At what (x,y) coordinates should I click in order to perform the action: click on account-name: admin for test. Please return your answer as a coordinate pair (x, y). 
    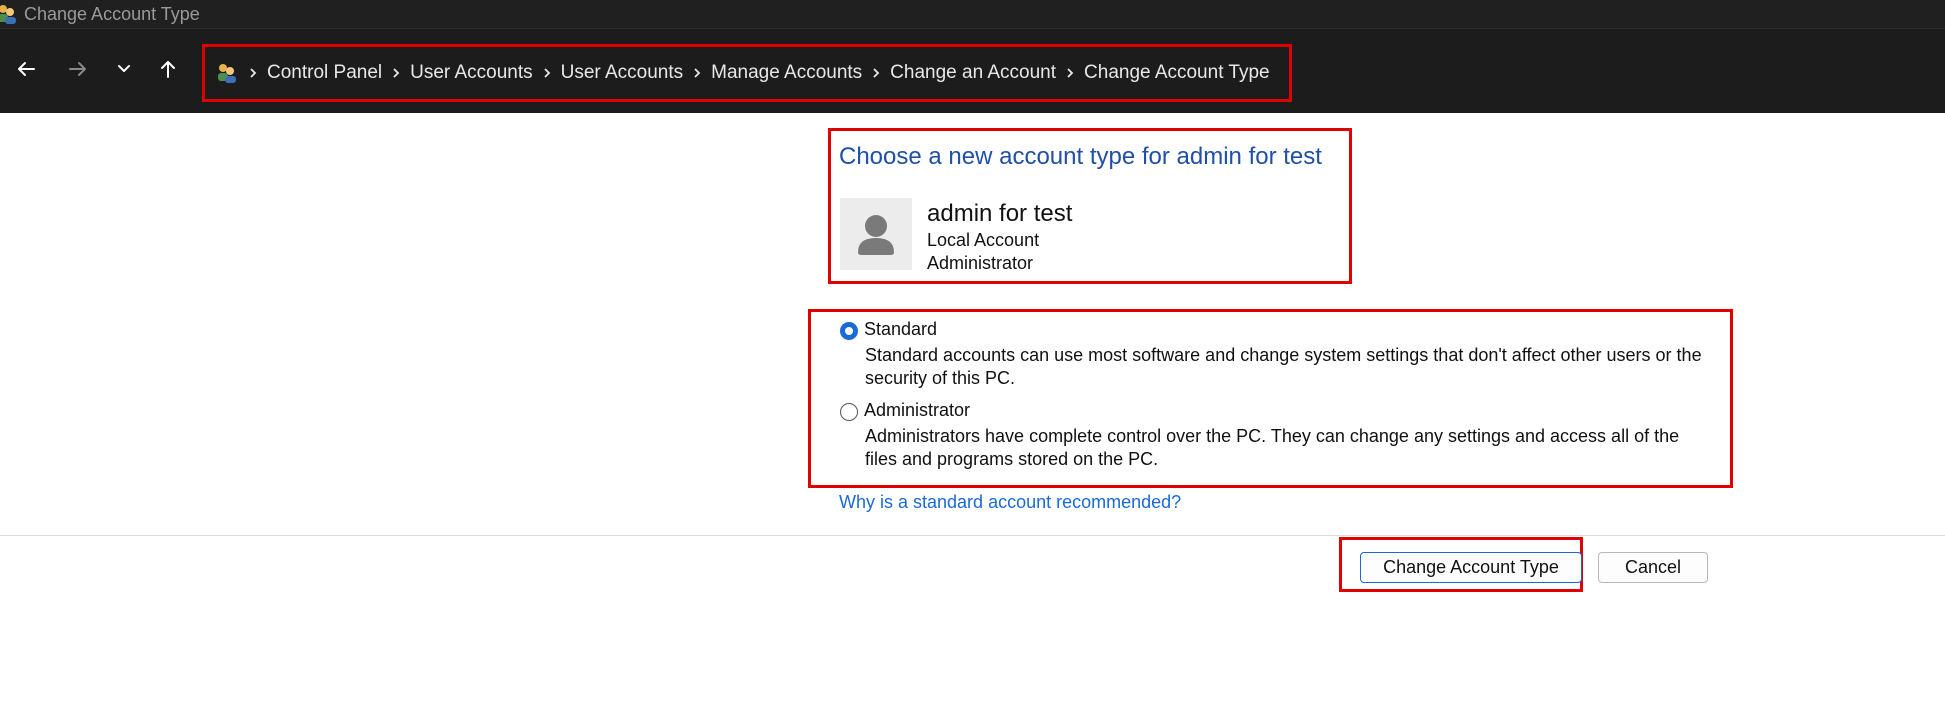
    Looking at the image, I should click on (1000, 213).